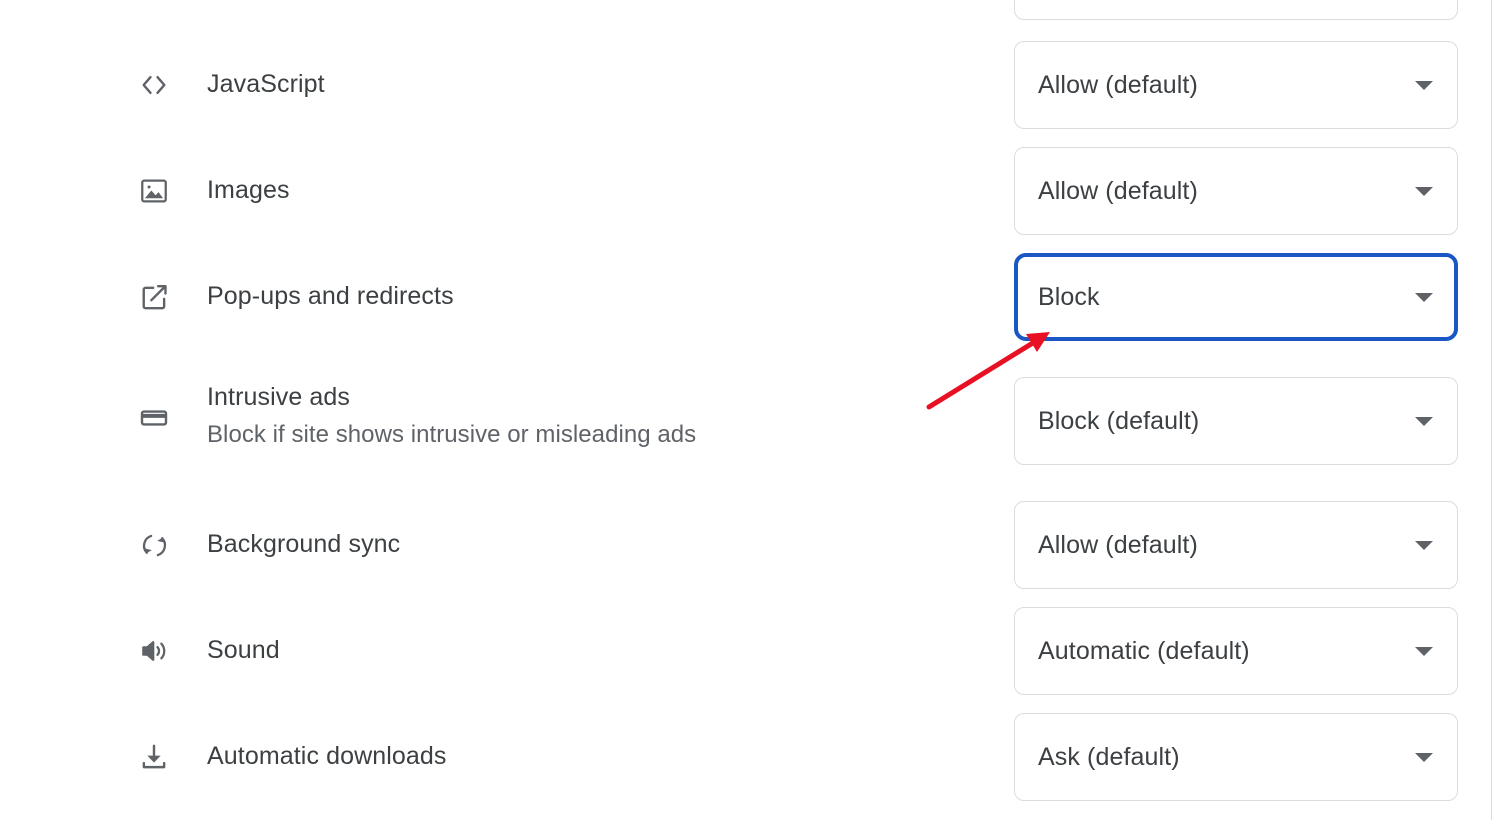 The width and height of the screenshot is (1503, 820). I want to click on panel-right-divider, so click(1491, 410).